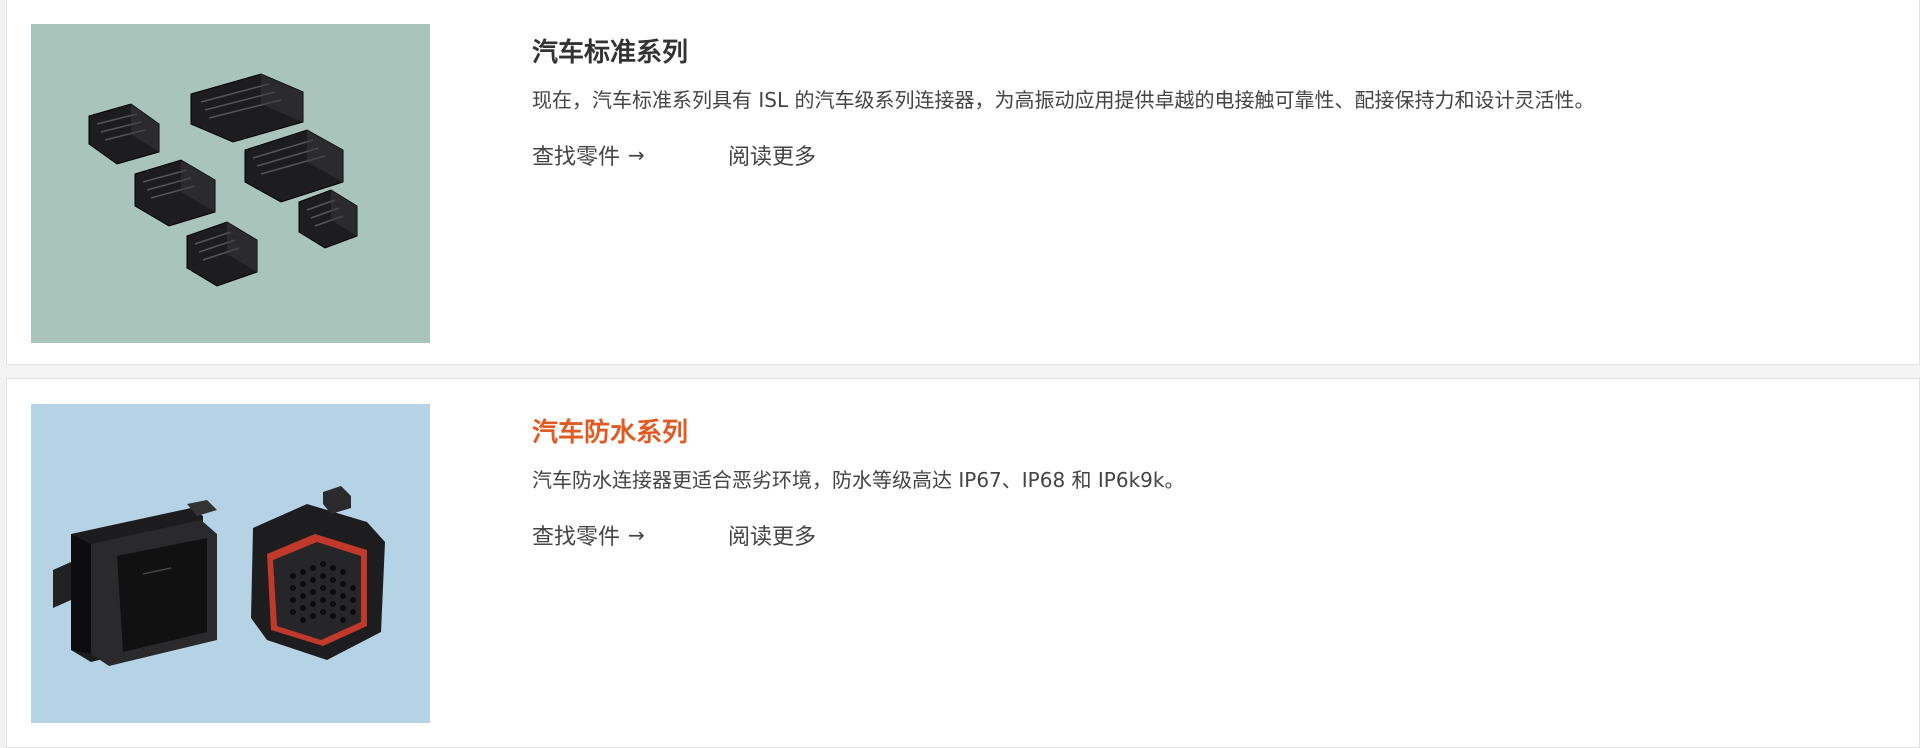 The width and height of the screenshot is (1920, 748). Describe the element at coordinates (230, 563) in the screenshot. I see `product-image-waterproof-connectors` at that location.